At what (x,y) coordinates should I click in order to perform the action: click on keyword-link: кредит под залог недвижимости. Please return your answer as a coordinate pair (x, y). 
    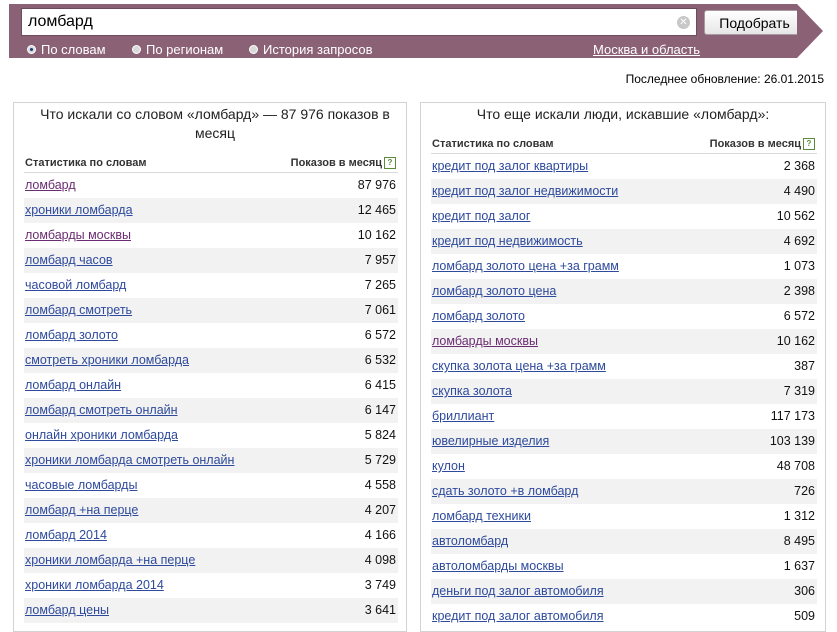
    Looking at the image, I should click on (525, 191).